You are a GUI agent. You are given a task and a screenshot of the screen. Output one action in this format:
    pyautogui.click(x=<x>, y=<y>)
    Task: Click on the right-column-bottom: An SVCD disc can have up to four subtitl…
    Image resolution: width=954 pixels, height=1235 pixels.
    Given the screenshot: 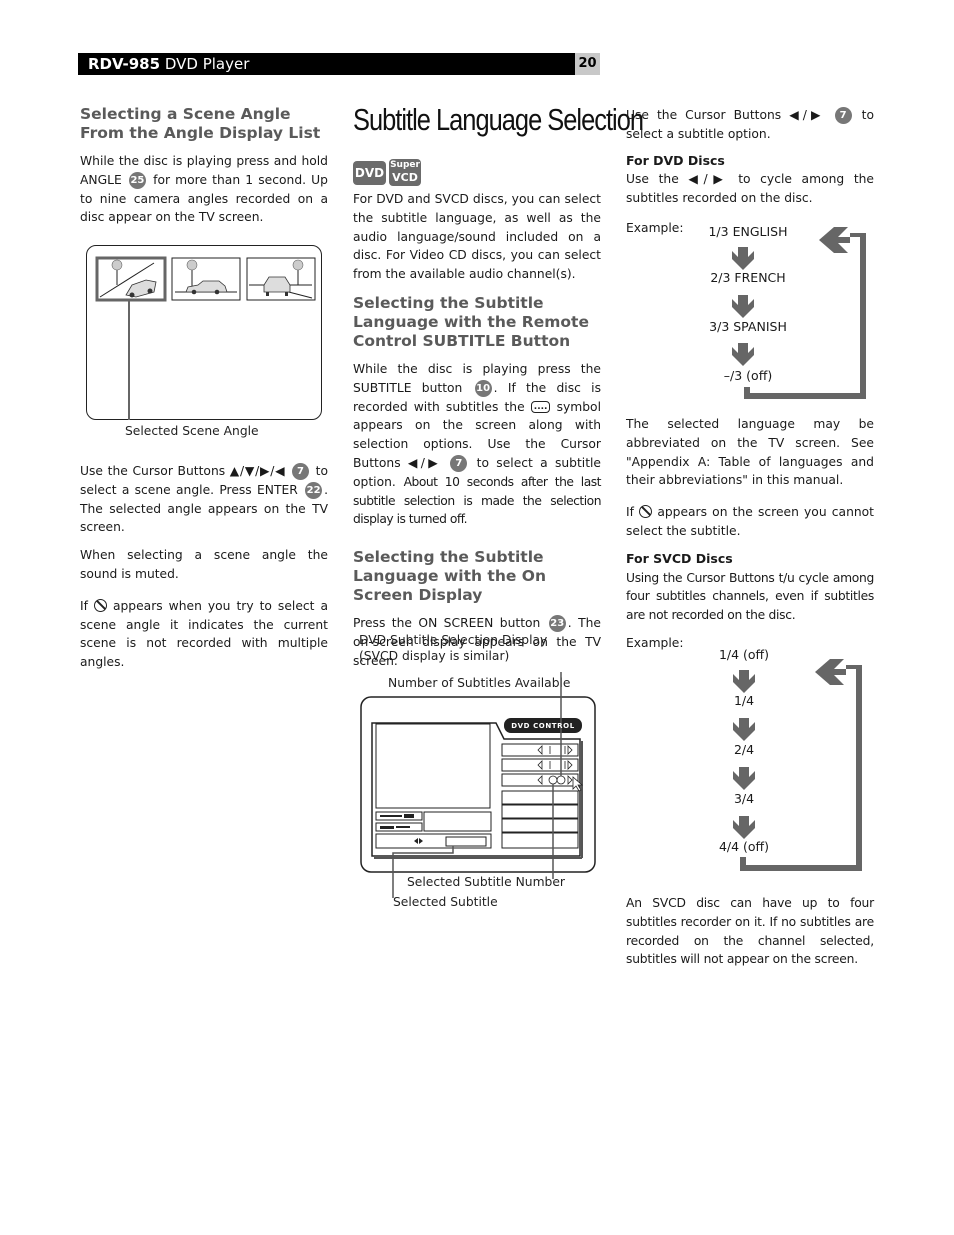 What is the action you would take?
    pyautogui.click(x=750, y=931)
    